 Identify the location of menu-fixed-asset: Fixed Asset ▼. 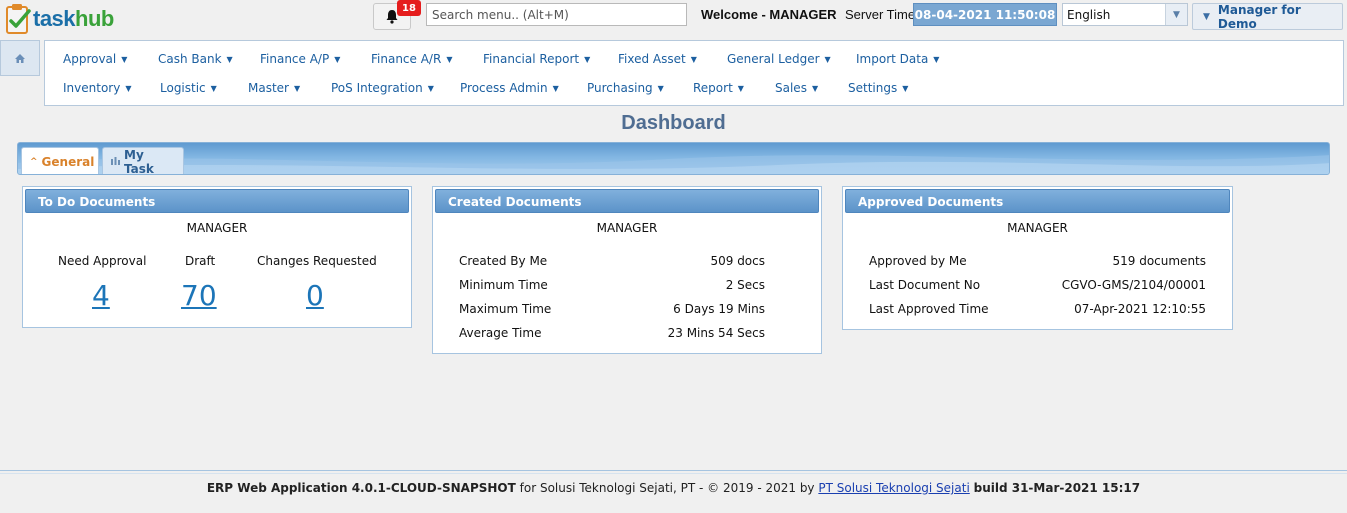
(657, 59).